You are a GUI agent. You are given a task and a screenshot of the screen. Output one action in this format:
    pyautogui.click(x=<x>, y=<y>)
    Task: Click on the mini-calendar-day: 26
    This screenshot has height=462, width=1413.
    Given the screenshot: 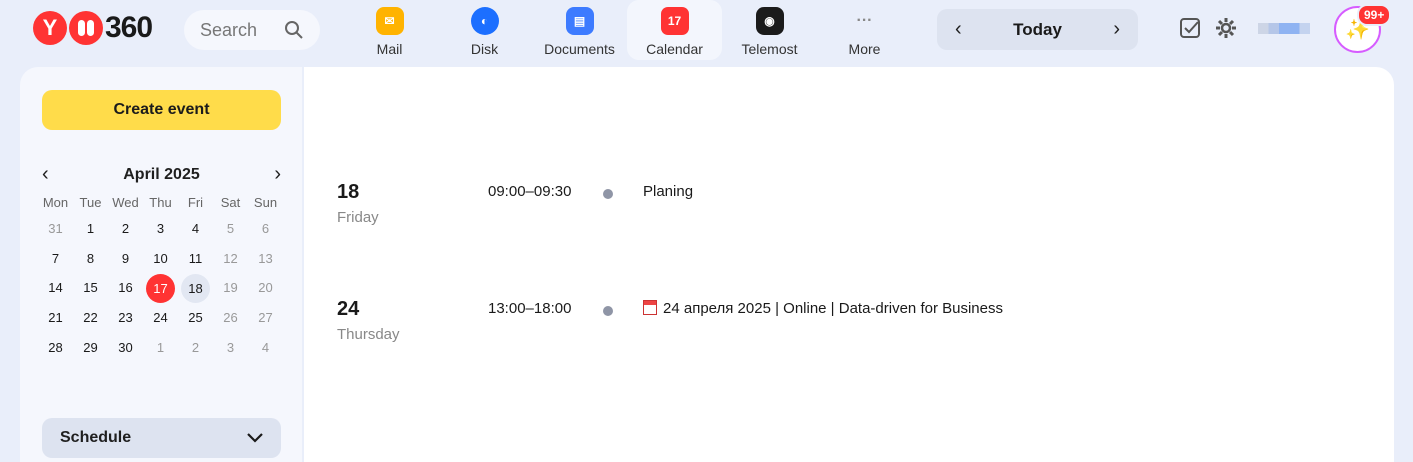 What is the action you would take?
    pyautogui.click(x=230, y=318)
    